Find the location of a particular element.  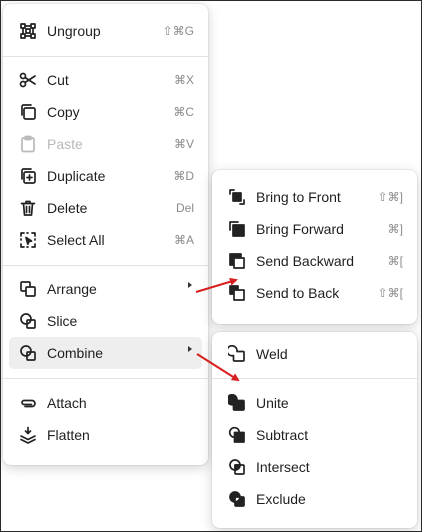

annotation-arrow-arrange is located at coordinates (216, 285).